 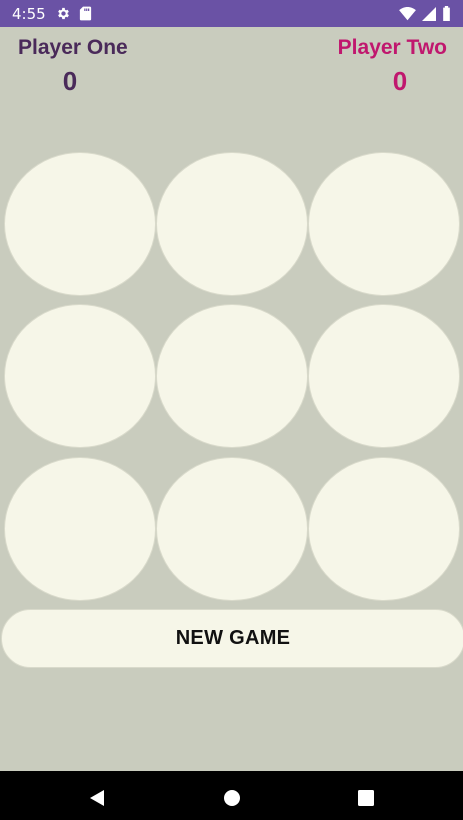 What do you see at coordinates (74, 13) in the screenshot?
I see `status-icons-left` at bounding box center [74, 13].